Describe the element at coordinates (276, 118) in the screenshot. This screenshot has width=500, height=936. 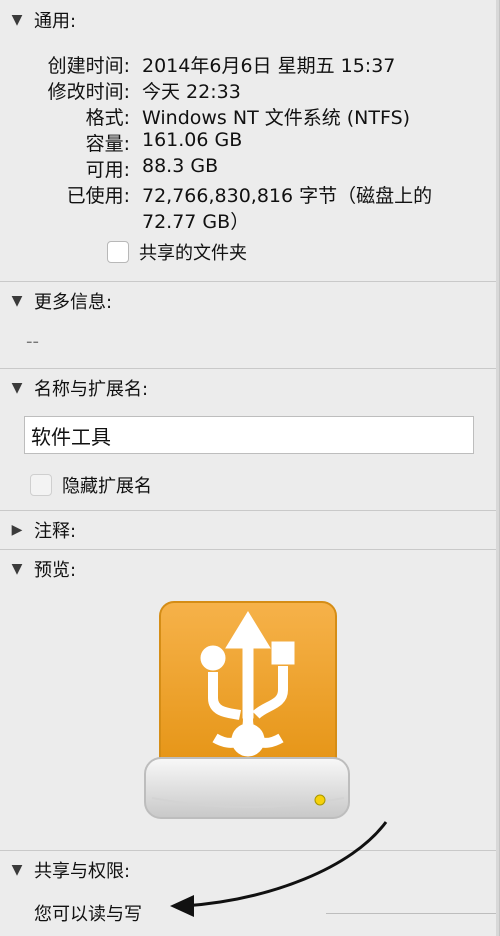
I see `format-value: Windows NT 文件系统 (NTFS)` at that location.